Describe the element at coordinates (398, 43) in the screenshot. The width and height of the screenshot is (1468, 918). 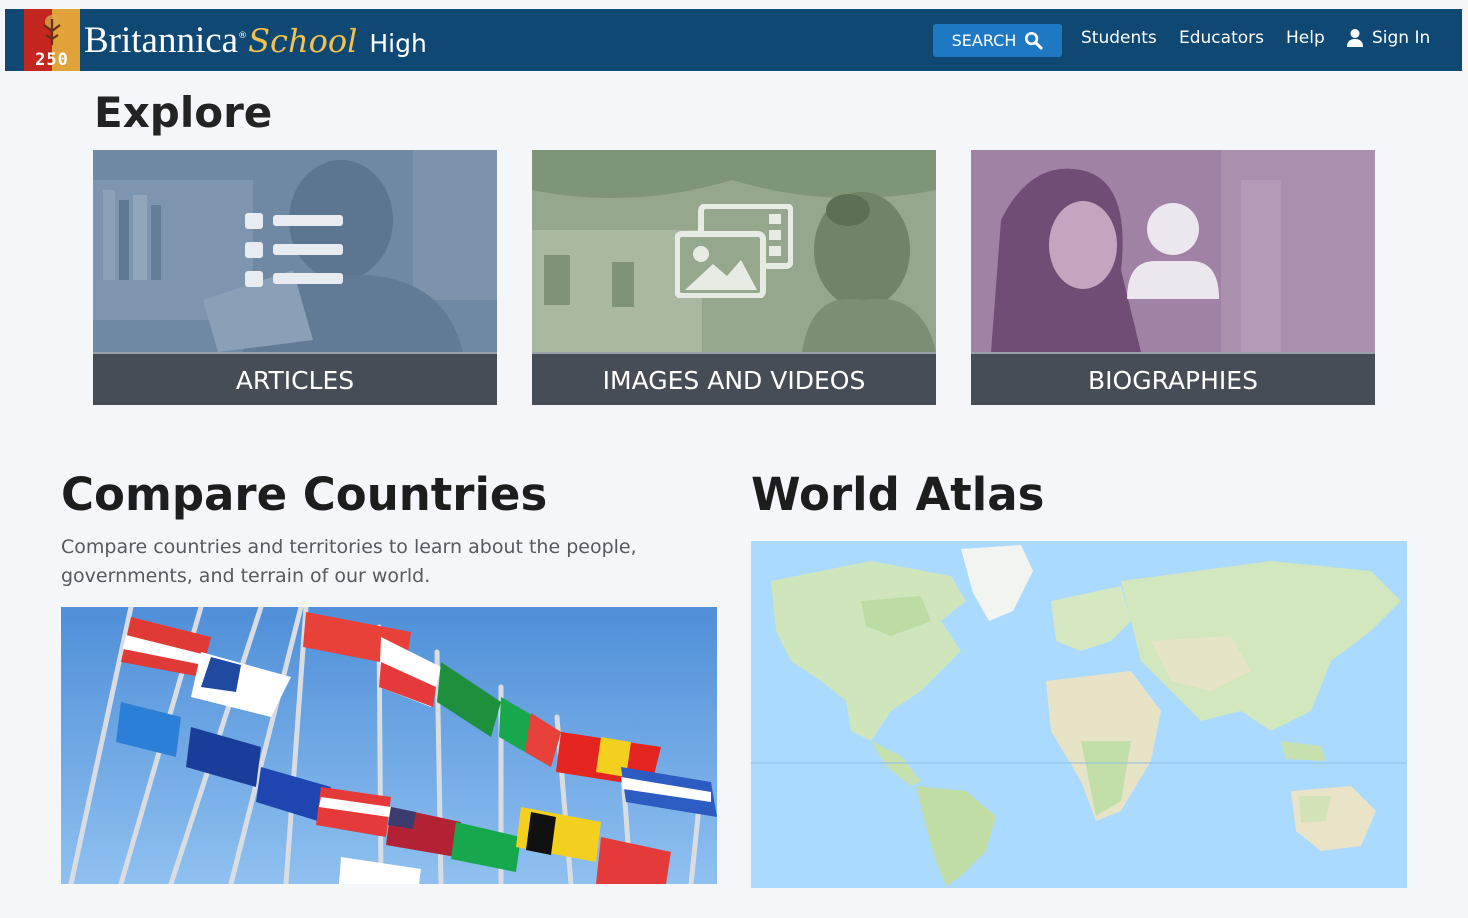
I see `brand-level: High` at that location.